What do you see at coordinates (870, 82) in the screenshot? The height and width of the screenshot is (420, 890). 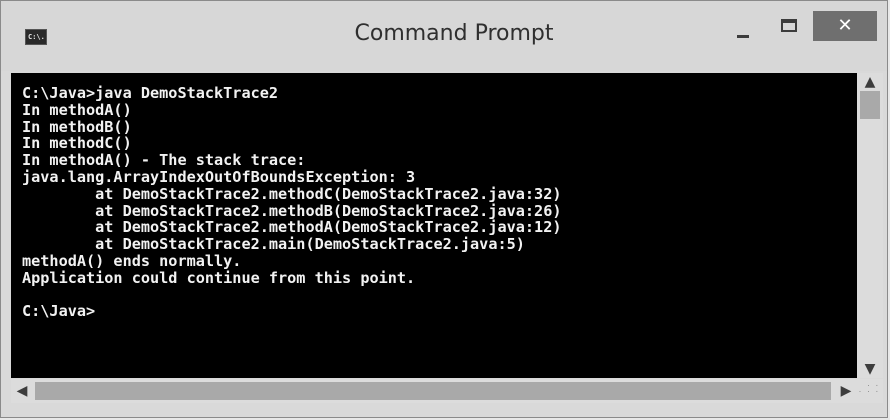 I see `scroll-up-icon: ▲` at bounding box center [870, 82].